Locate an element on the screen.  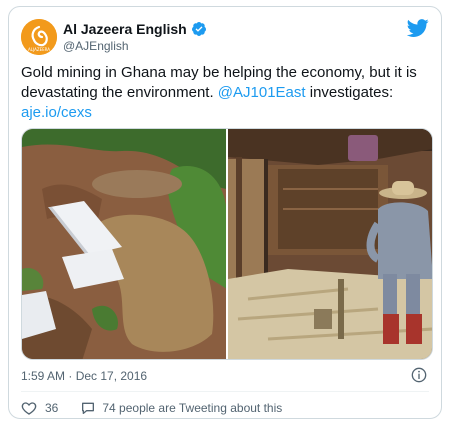
like-button: 36 is located at coordinates (50, 408).